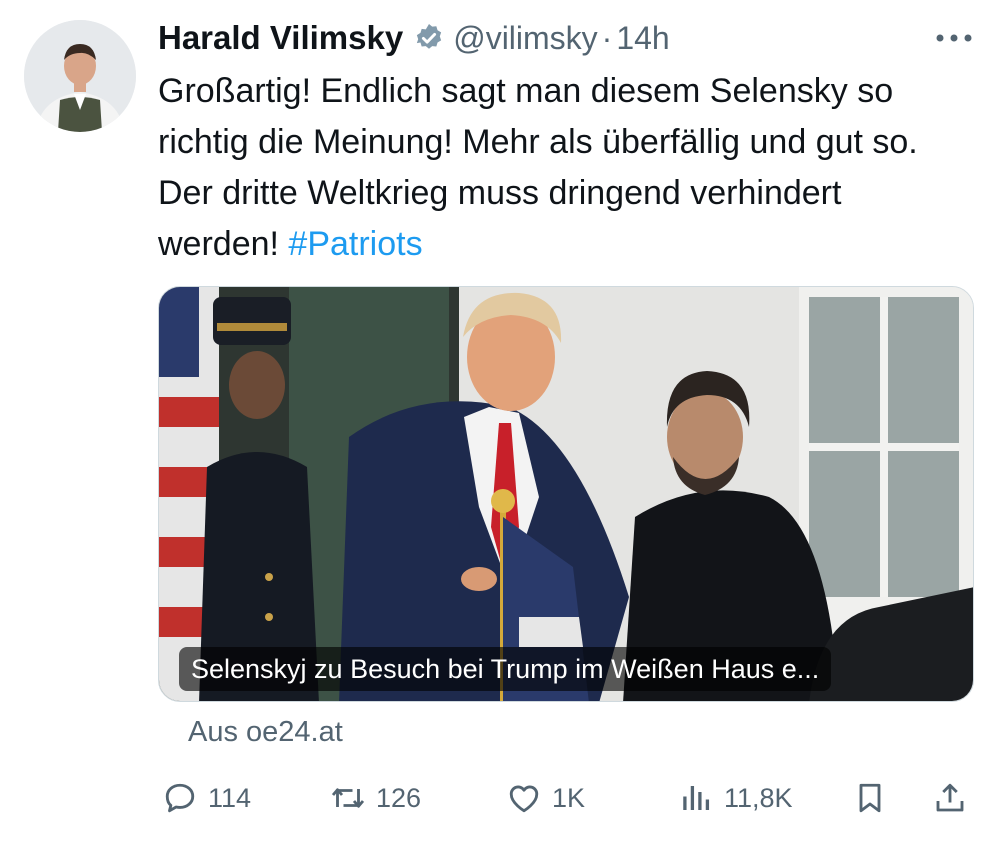 This screenshot has width=1000, height=868. I want to click on author-avatar, so click(80, 76).